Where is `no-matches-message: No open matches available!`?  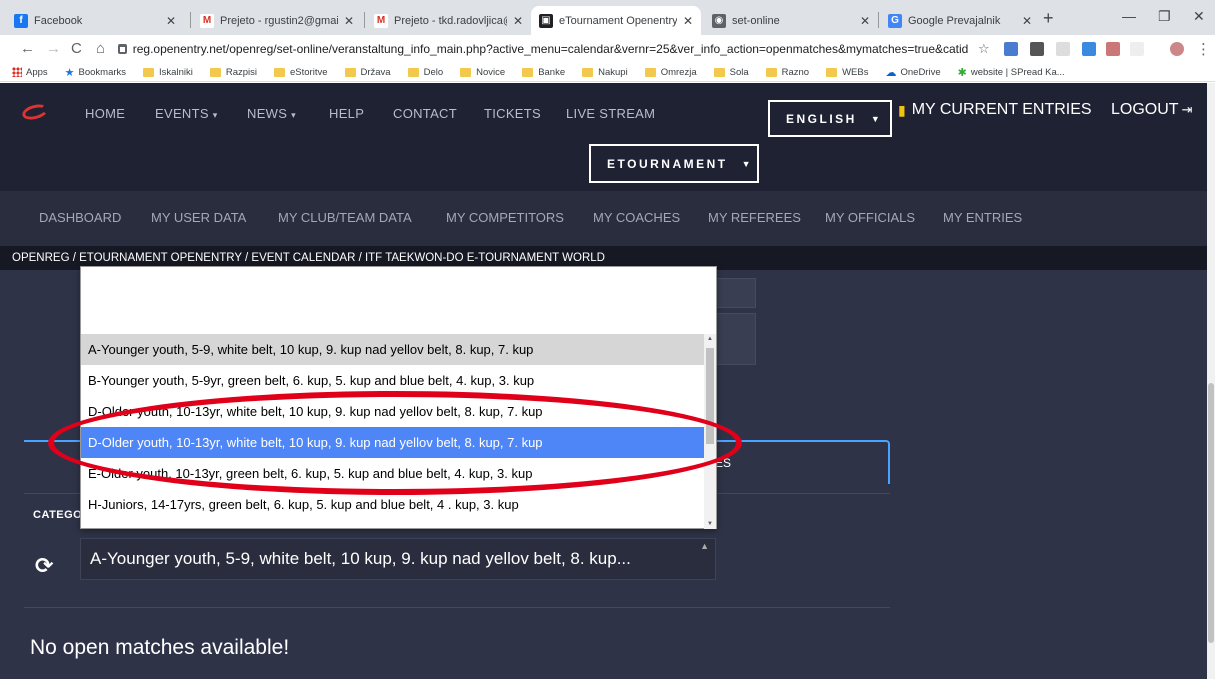 no-matches-message: No open matches available! is located at coordinates (160, 647).